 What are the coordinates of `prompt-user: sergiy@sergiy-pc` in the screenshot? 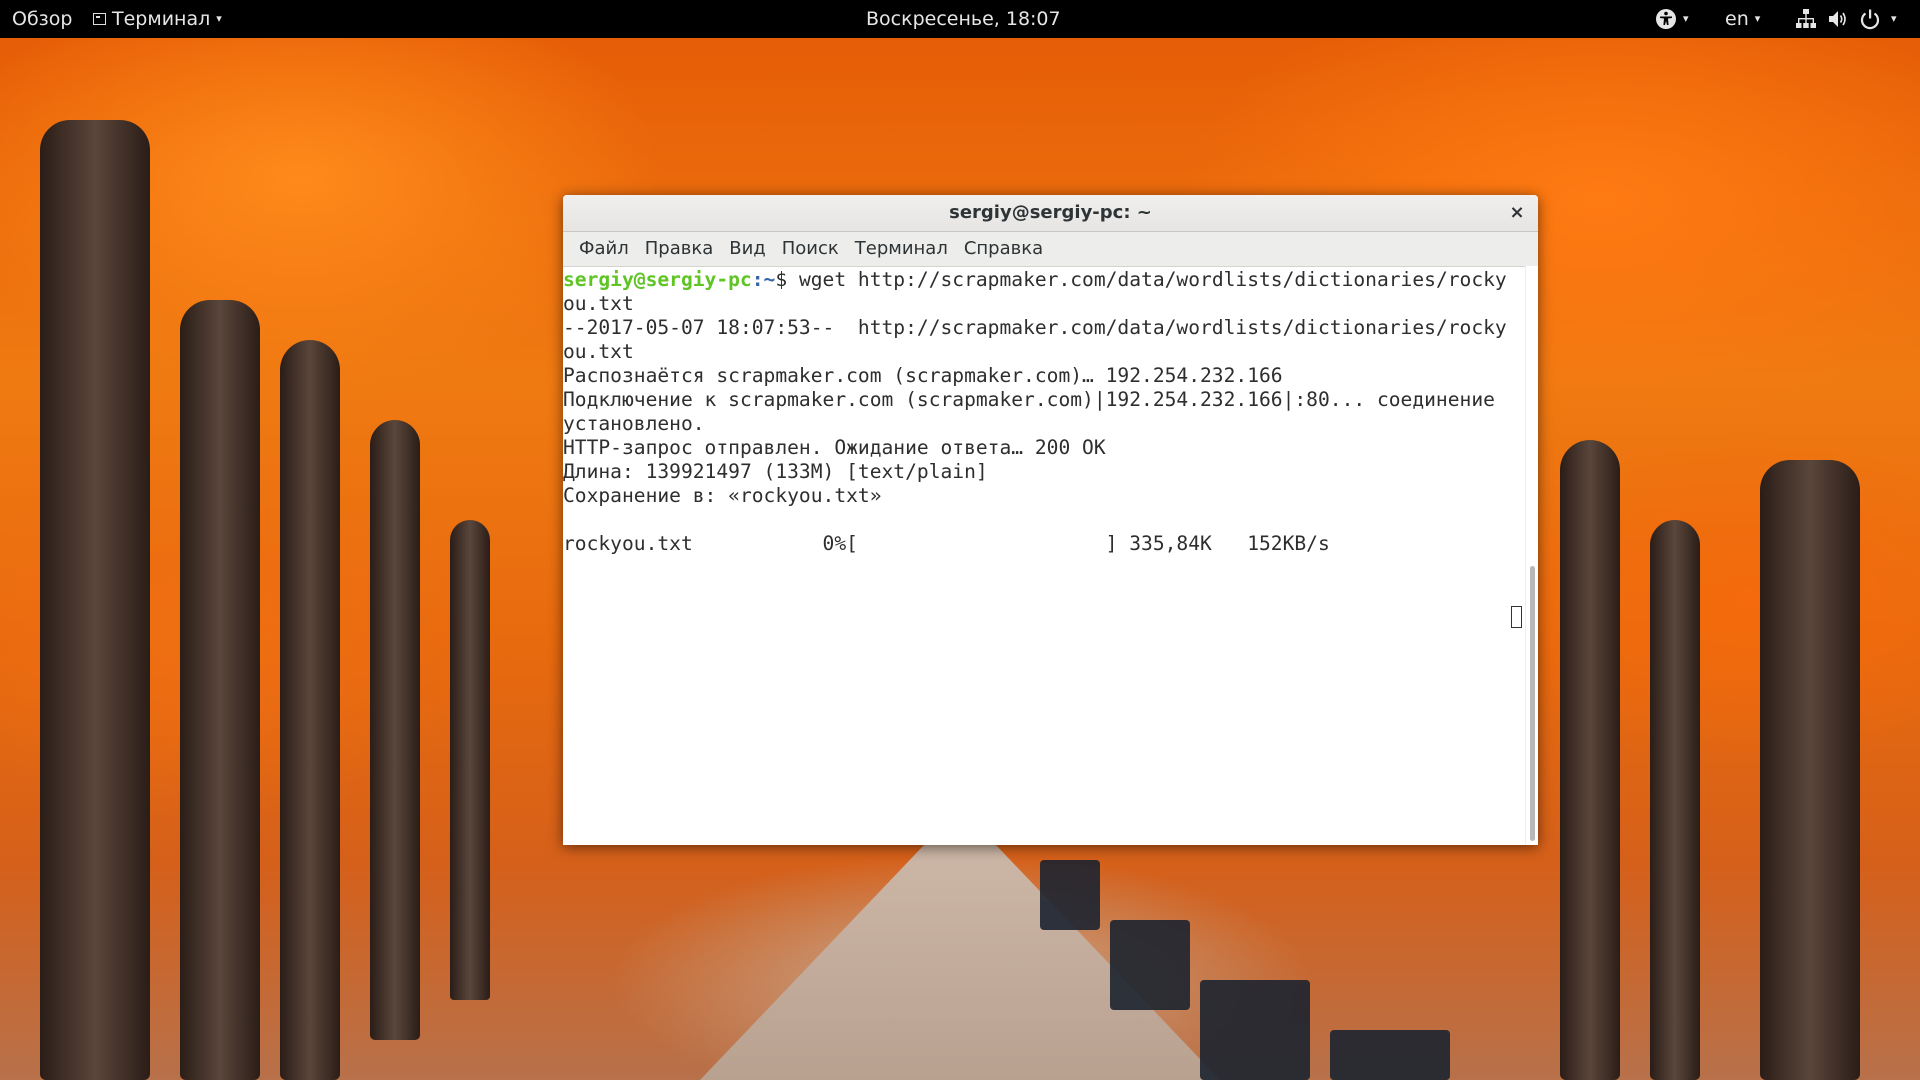 It's located at (657, 279).